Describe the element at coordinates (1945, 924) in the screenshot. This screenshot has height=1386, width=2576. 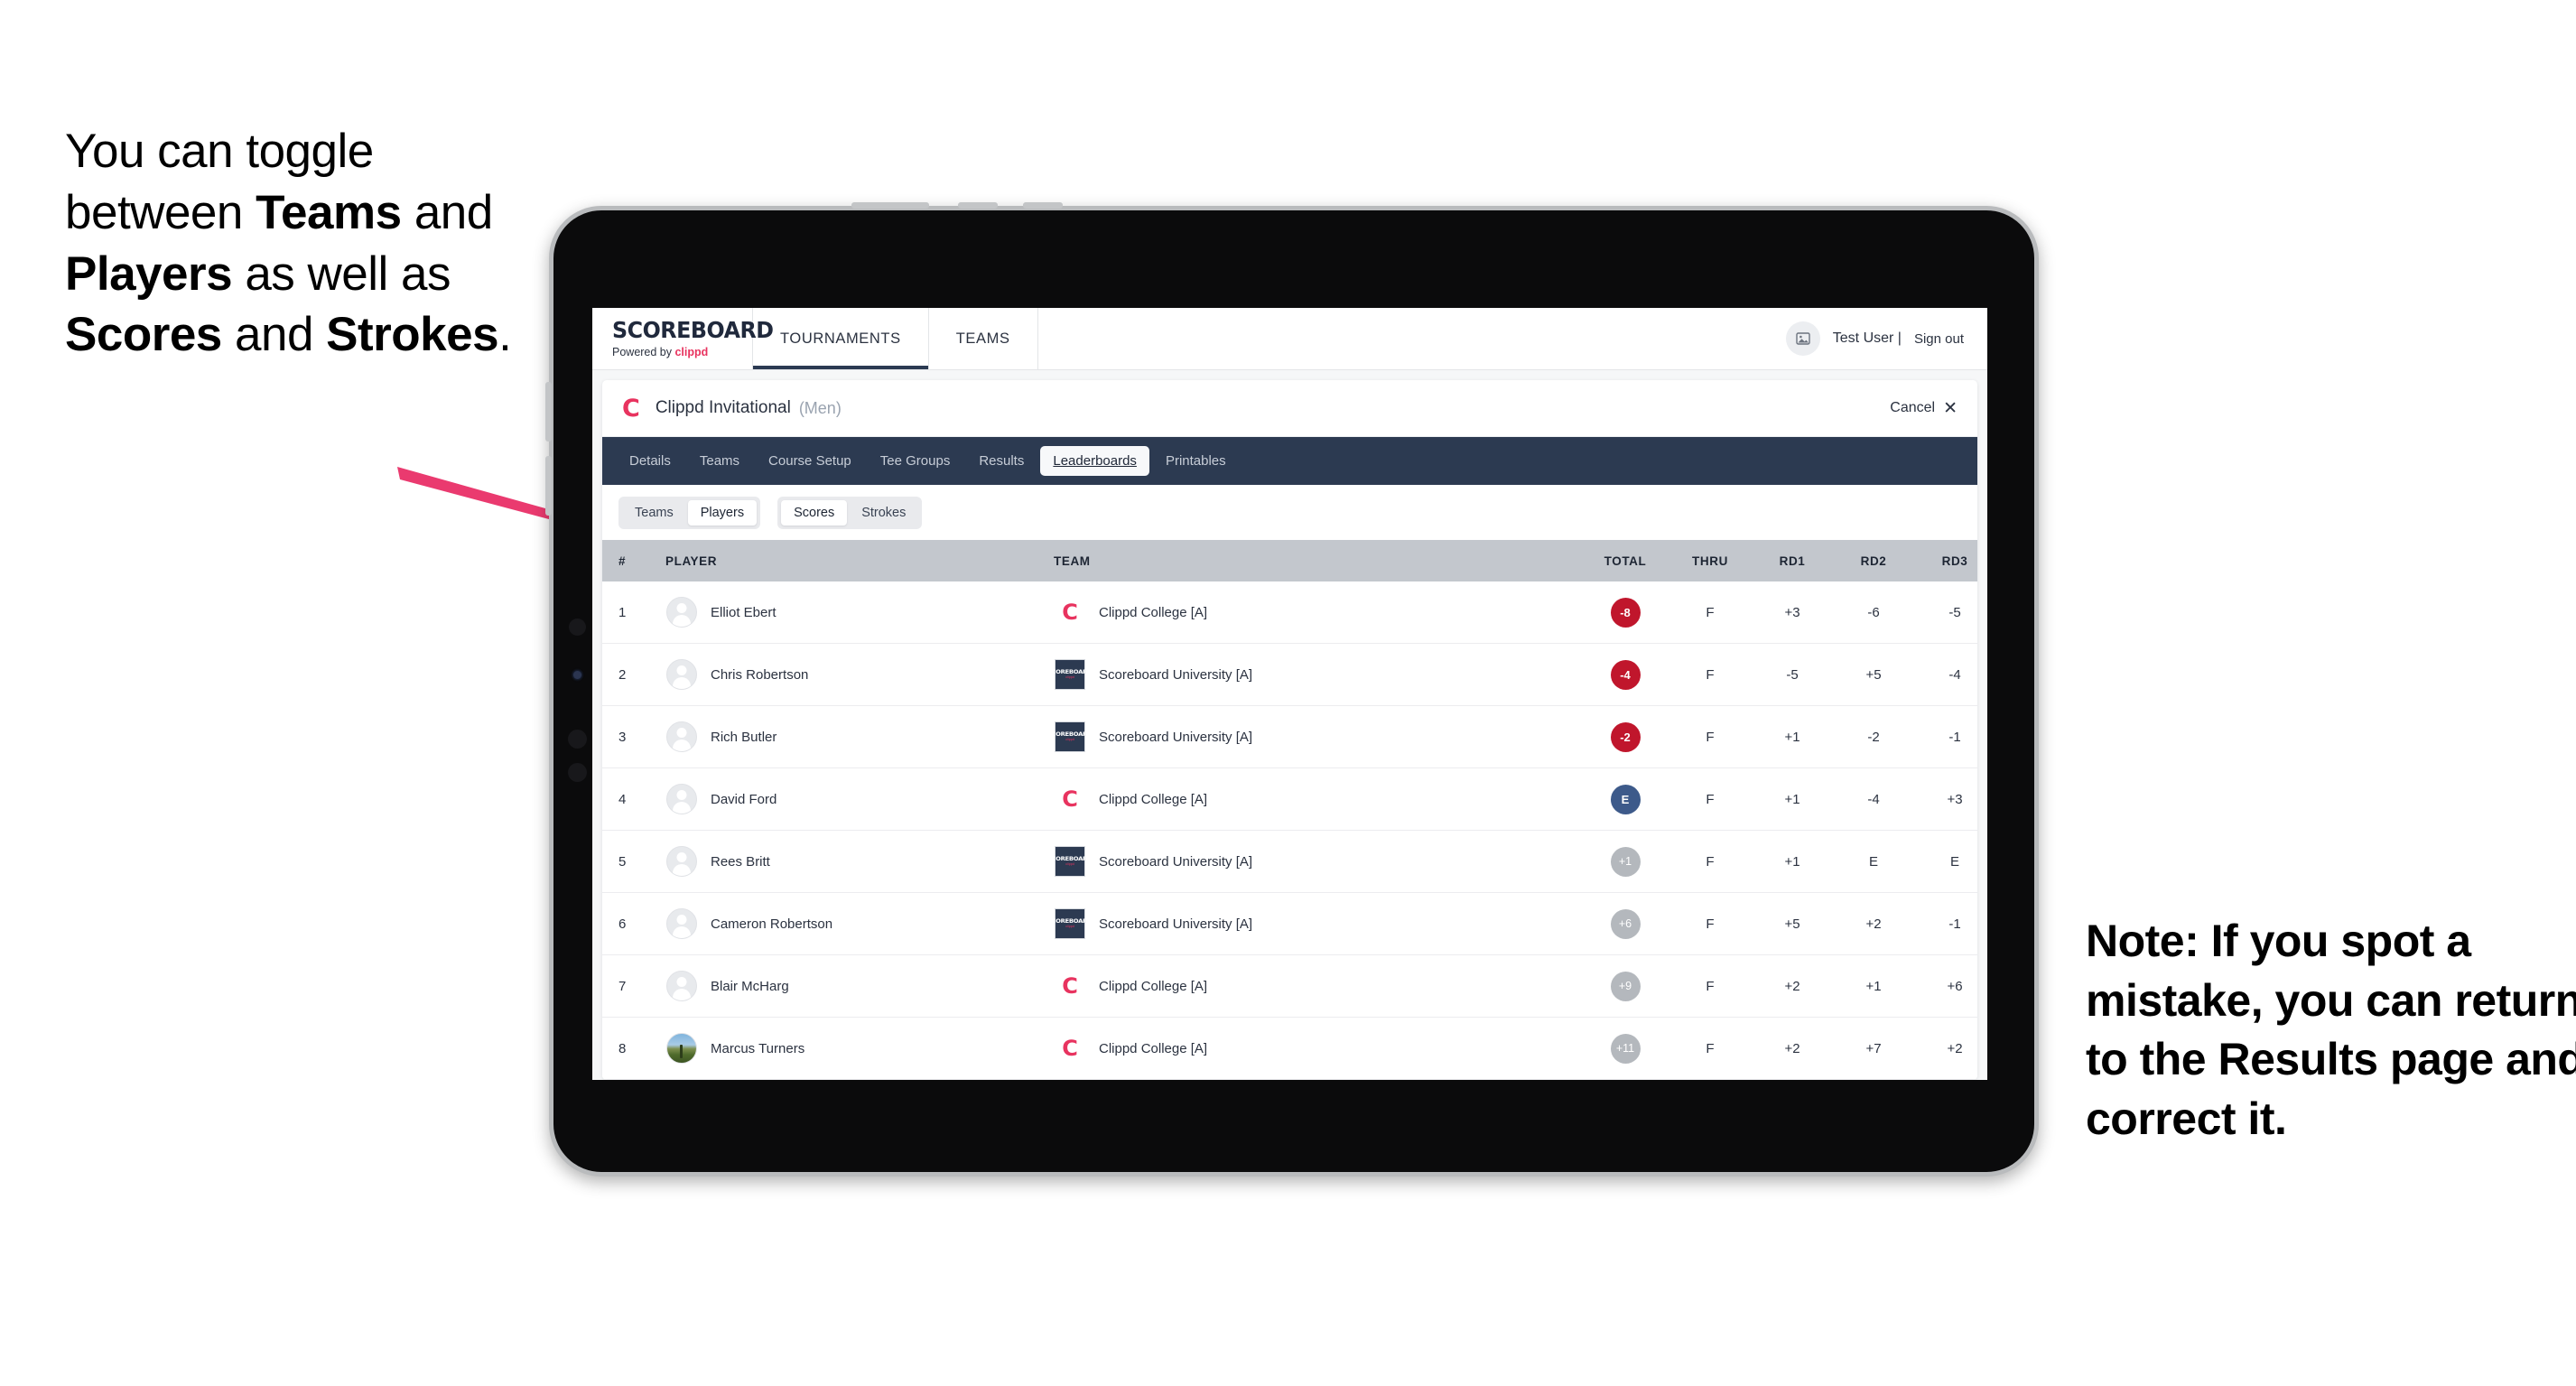
I see `cell-rd3: -1` at that location.